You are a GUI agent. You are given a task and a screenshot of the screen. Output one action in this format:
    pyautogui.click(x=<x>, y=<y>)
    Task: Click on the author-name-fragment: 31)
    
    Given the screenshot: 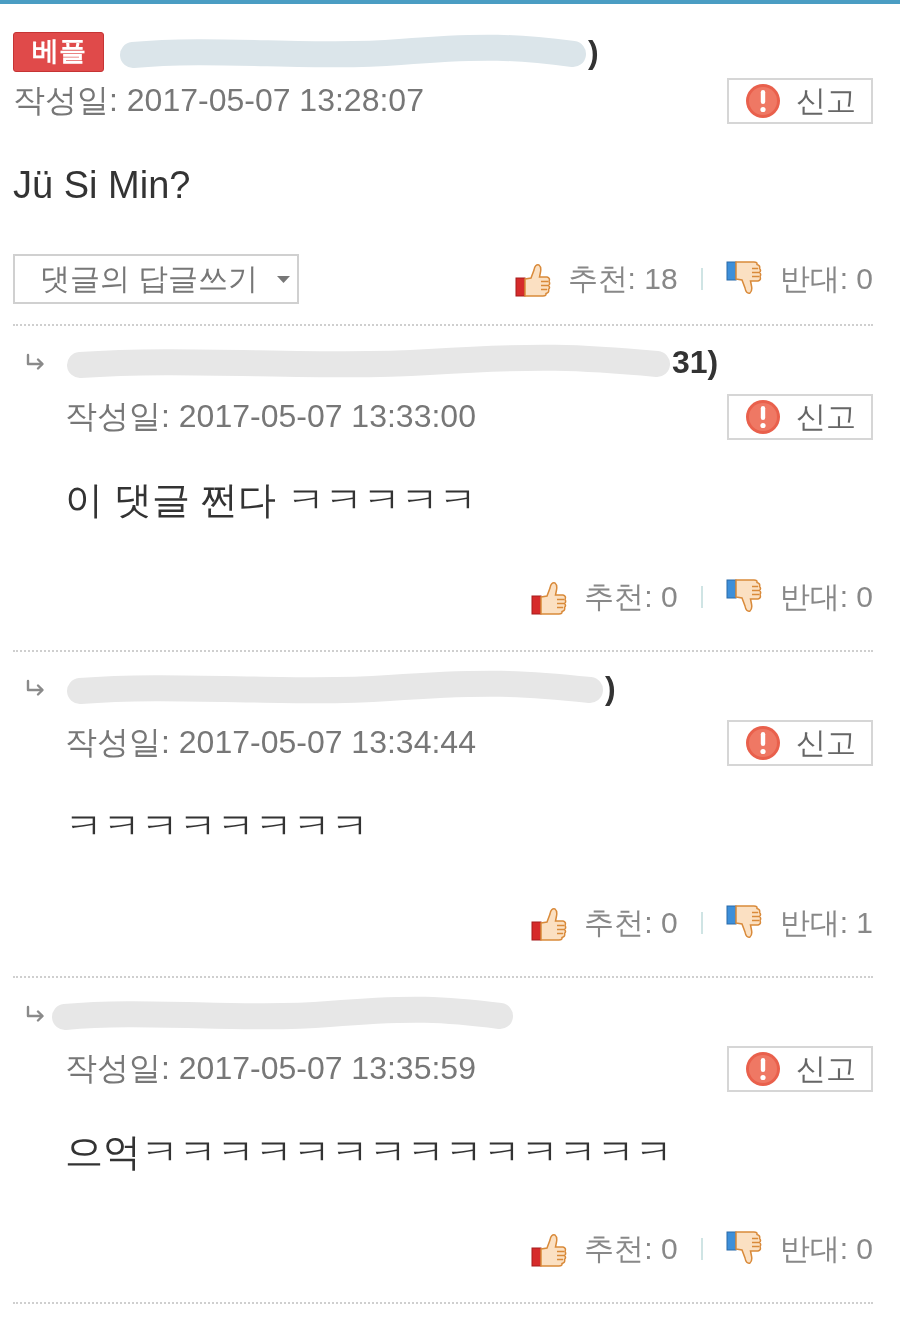 What is the action you would take?
    pyautogui.click(x=695, y=362)
    